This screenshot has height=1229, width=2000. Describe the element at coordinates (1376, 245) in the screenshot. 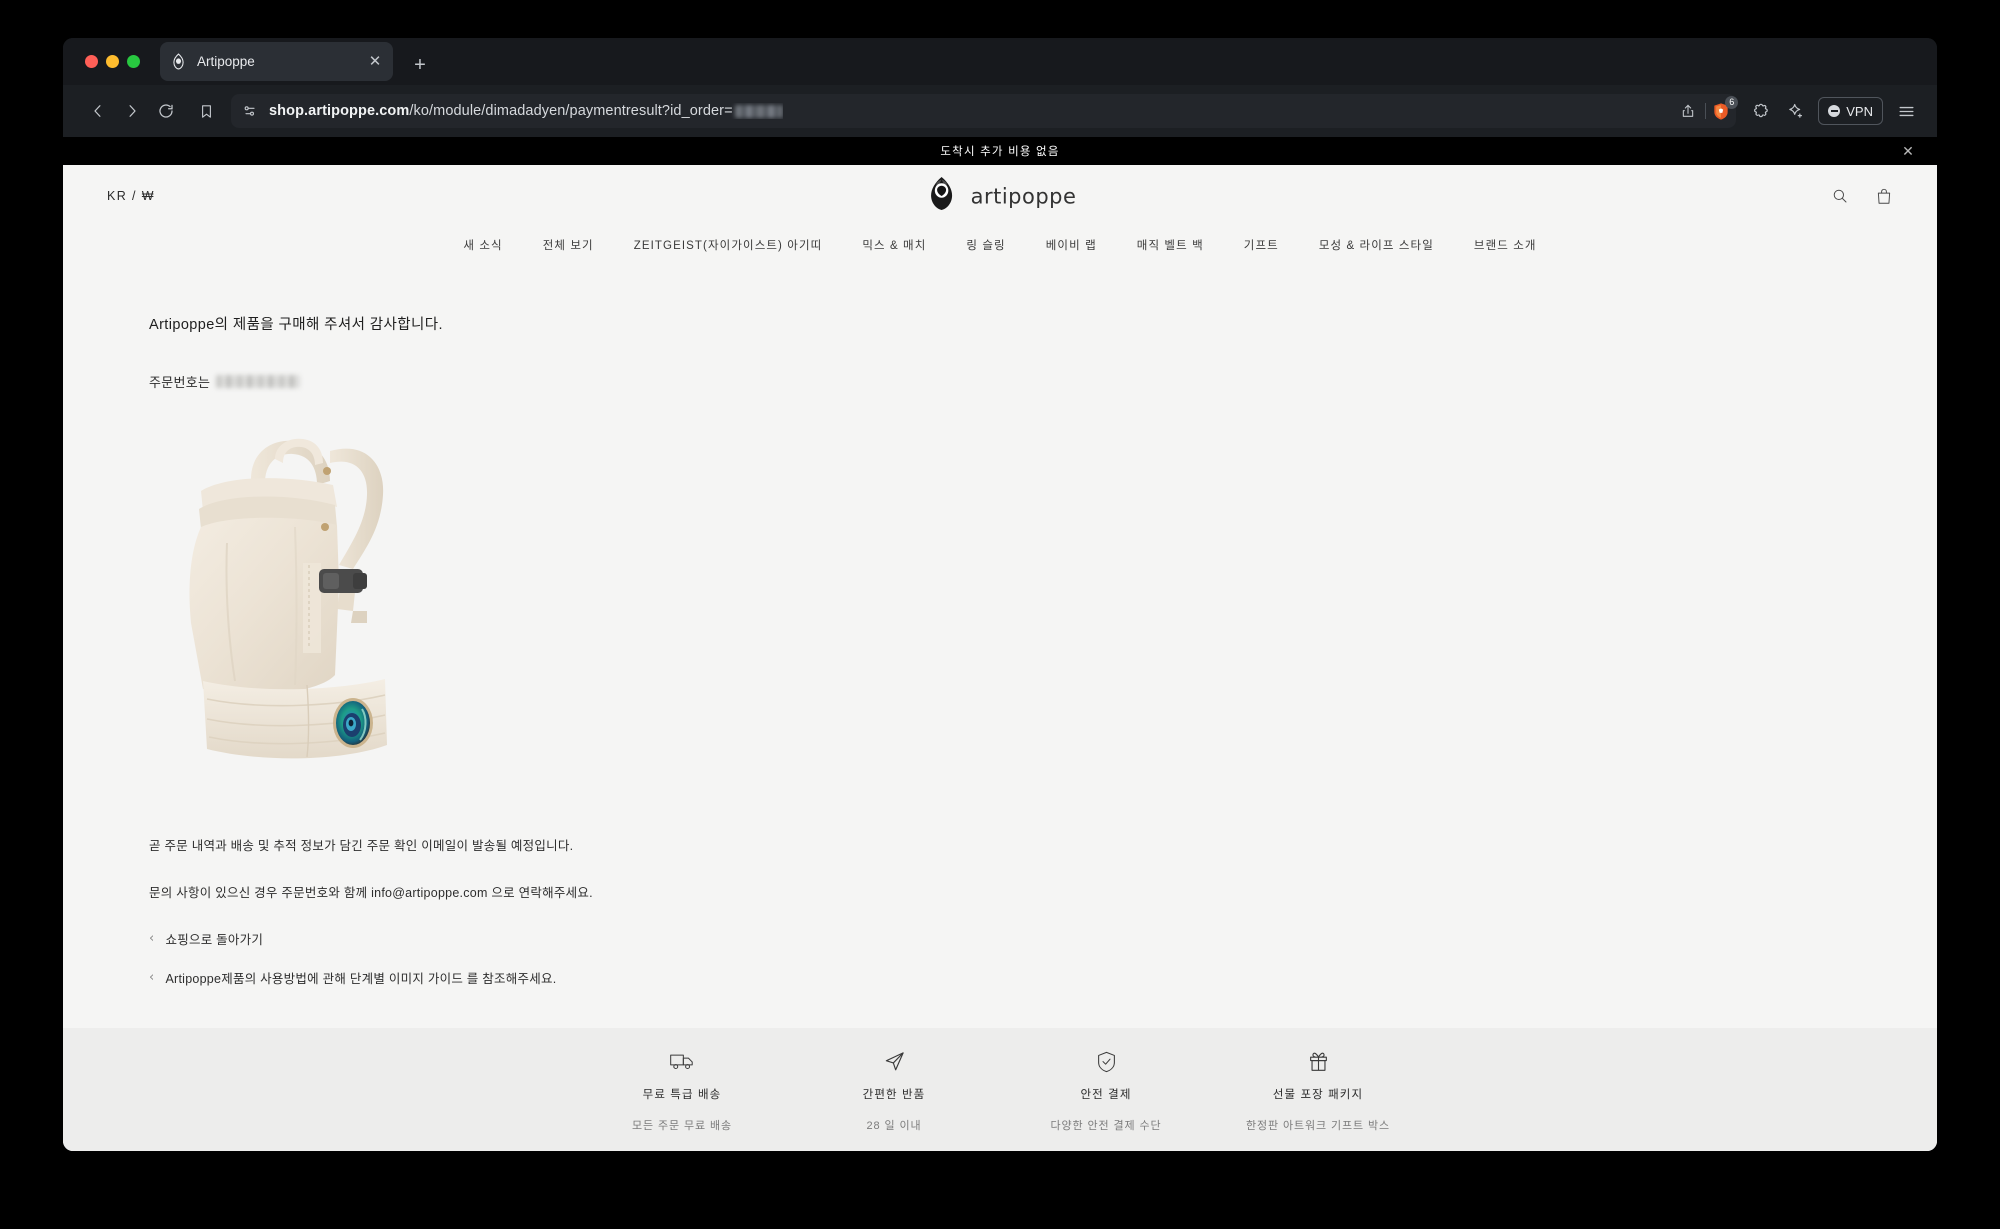

I see `nav-item-motherhood-lifestyle: 모성 & 라이프 스타일` at that location.